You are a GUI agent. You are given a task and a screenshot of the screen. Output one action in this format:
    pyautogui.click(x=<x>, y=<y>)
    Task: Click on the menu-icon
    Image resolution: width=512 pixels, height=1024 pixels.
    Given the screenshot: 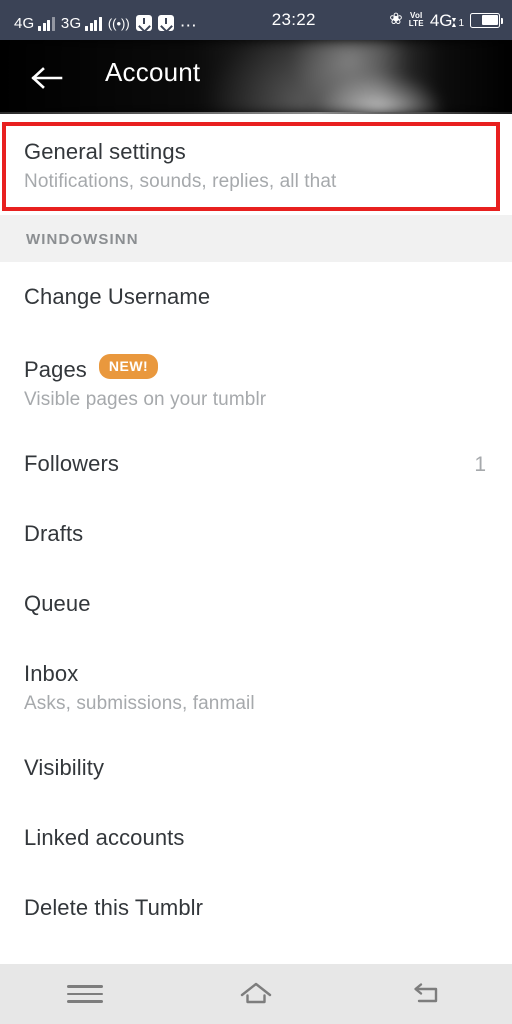 What is the action you would take?
    pyautogui.click(x=85, y=994)
    